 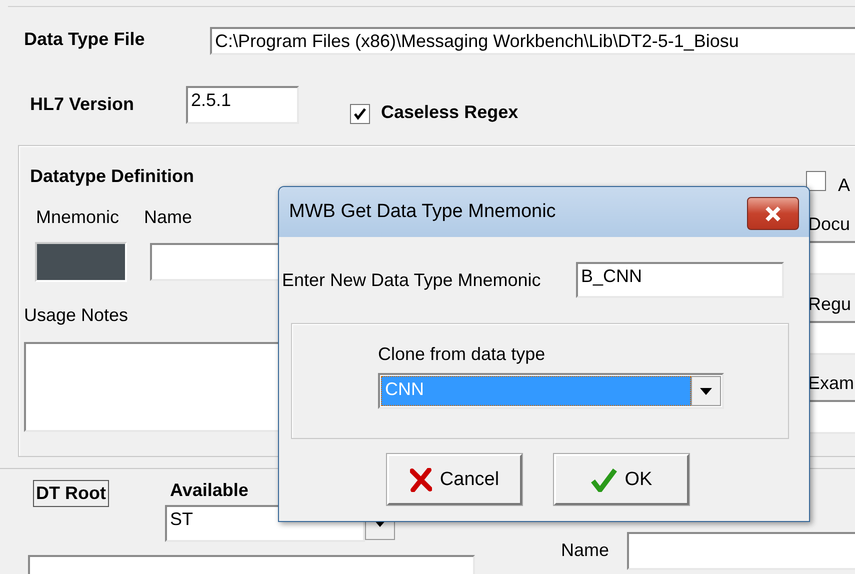 What do you see at coordinates (76, 315) in the screenshot?
I see `field-label: Usage Notes` at bounding box center [76, 315].